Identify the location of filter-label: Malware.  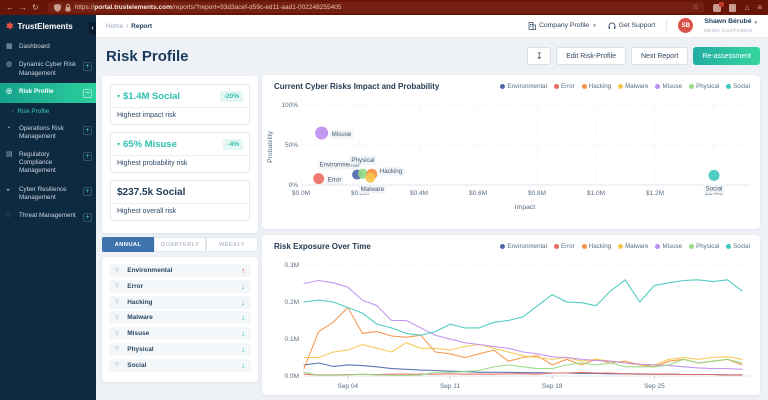
(140, 318).